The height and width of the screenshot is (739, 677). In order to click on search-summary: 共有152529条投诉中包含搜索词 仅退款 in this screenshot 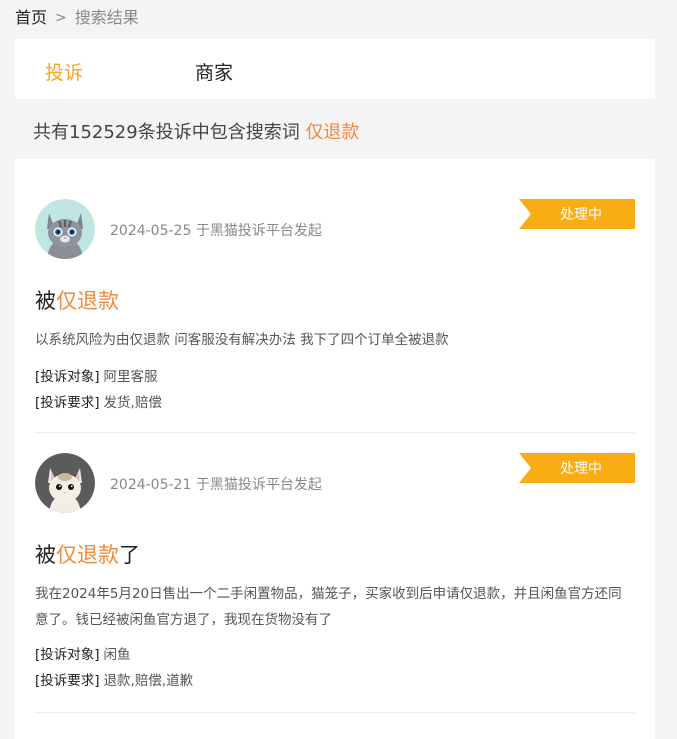, I will do `click(196, 131)`.